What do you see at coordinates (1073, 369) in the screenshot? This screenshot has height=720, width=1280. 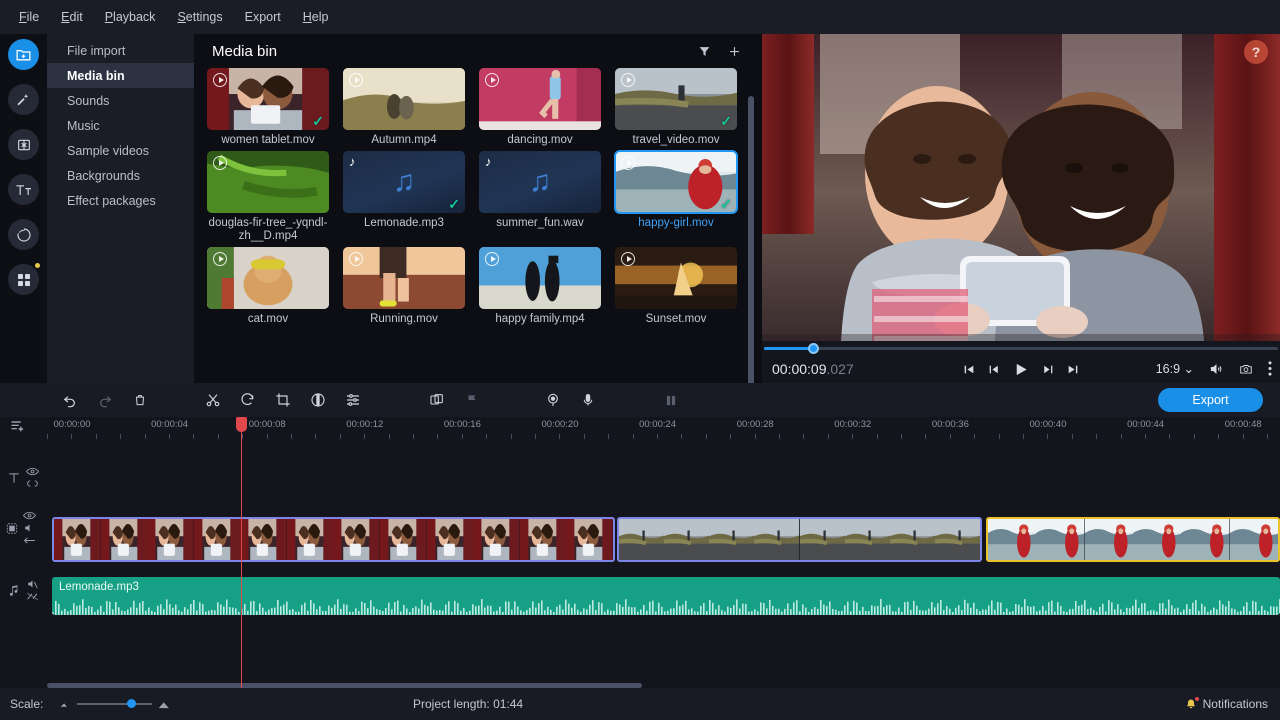 I see `skip-end-icon` at bounding box center [1073, 369].